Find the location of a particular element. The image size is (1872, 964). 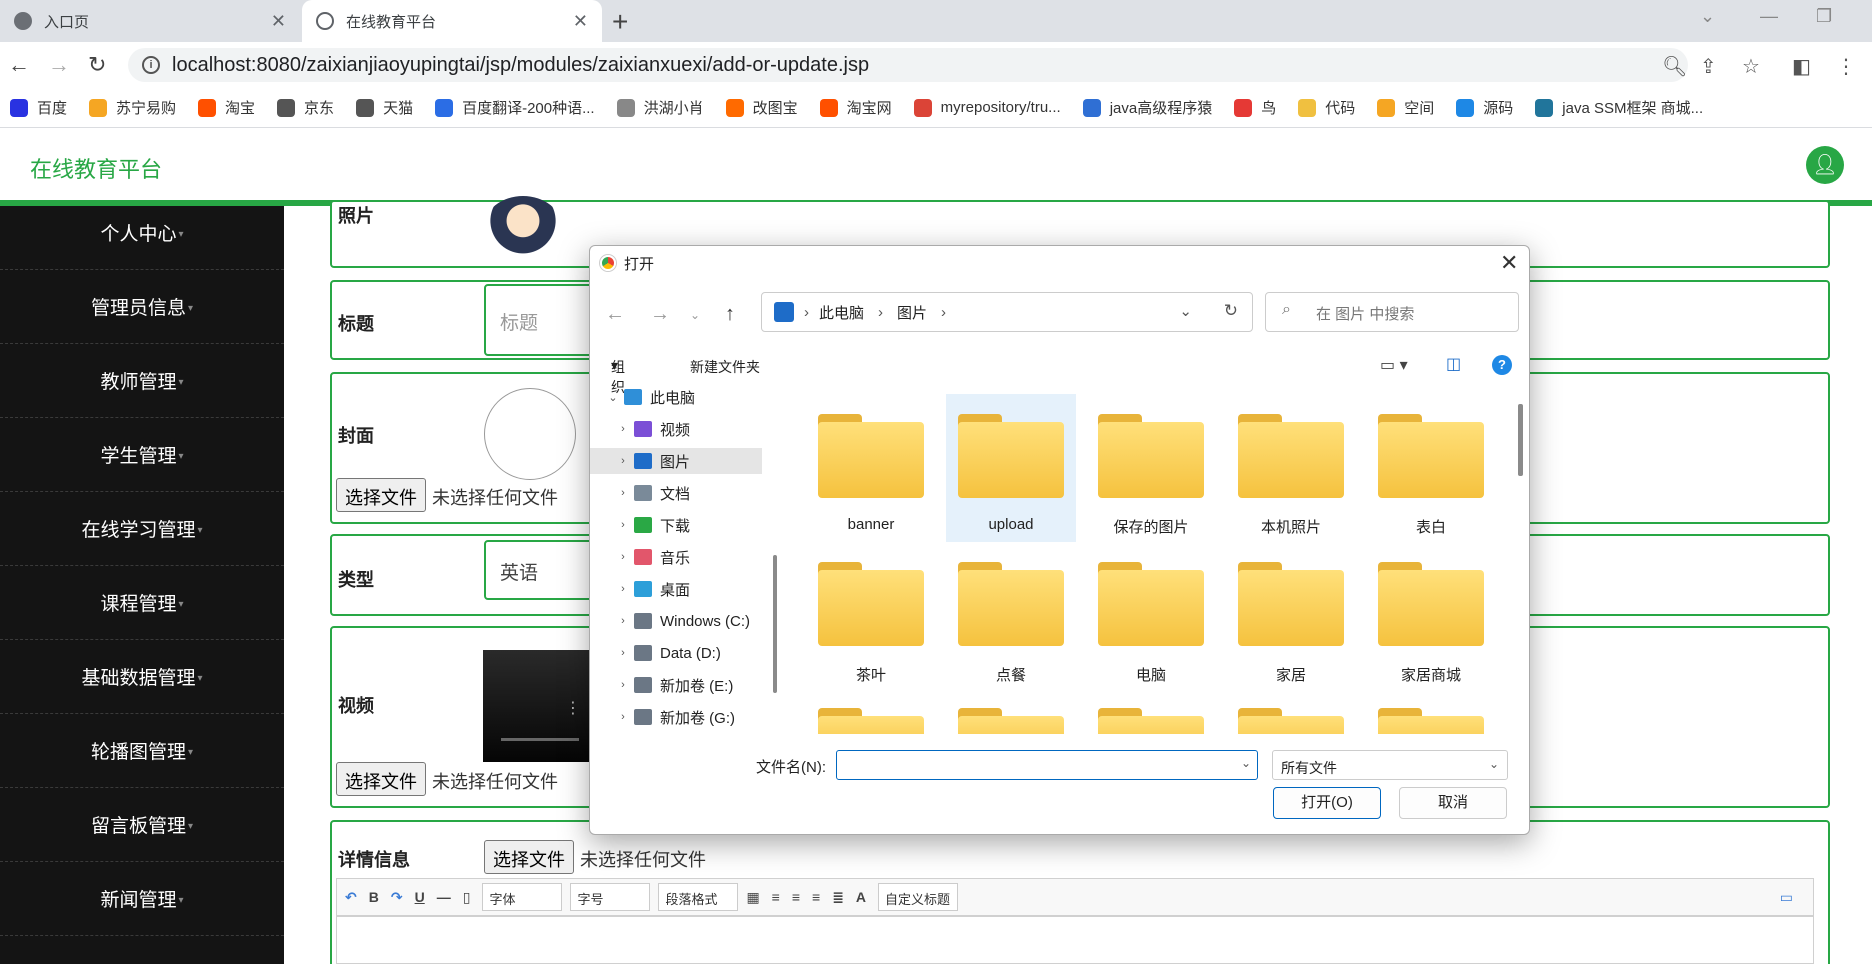

fullscreen-icon: ▭ is located at coordinates (1786, 897).